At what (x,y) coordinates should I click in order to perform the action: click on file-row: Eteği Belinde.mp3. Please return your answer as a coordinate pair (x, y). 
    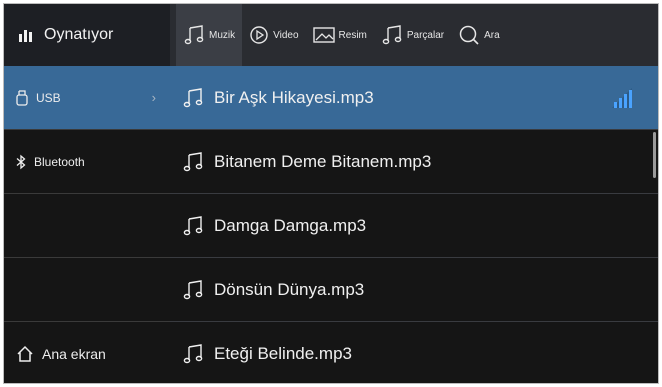
    Looking at the image, I should click on (414, 352).